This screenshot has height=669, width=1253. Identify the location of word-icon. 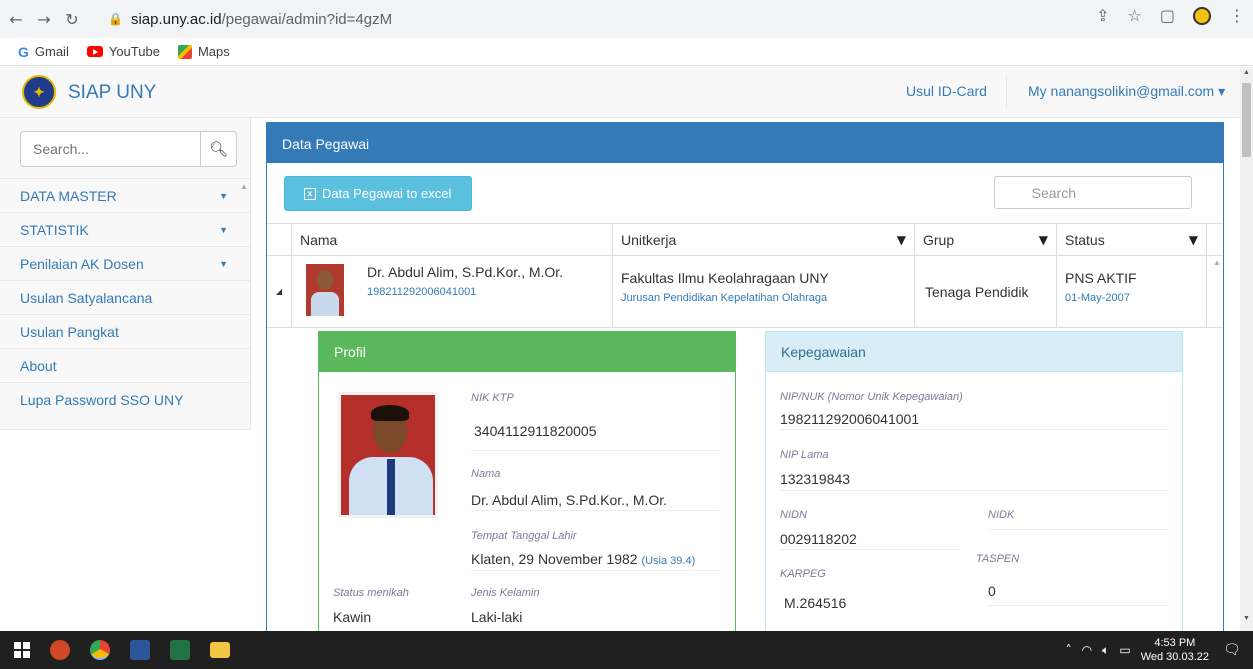
(140, 650).